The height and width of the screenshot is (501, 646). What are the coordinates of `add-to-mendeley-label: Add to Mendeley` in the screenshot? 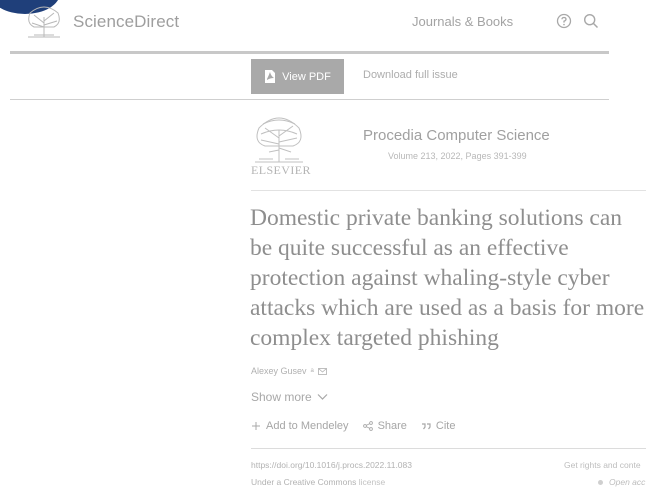 It's located at (307, 426).